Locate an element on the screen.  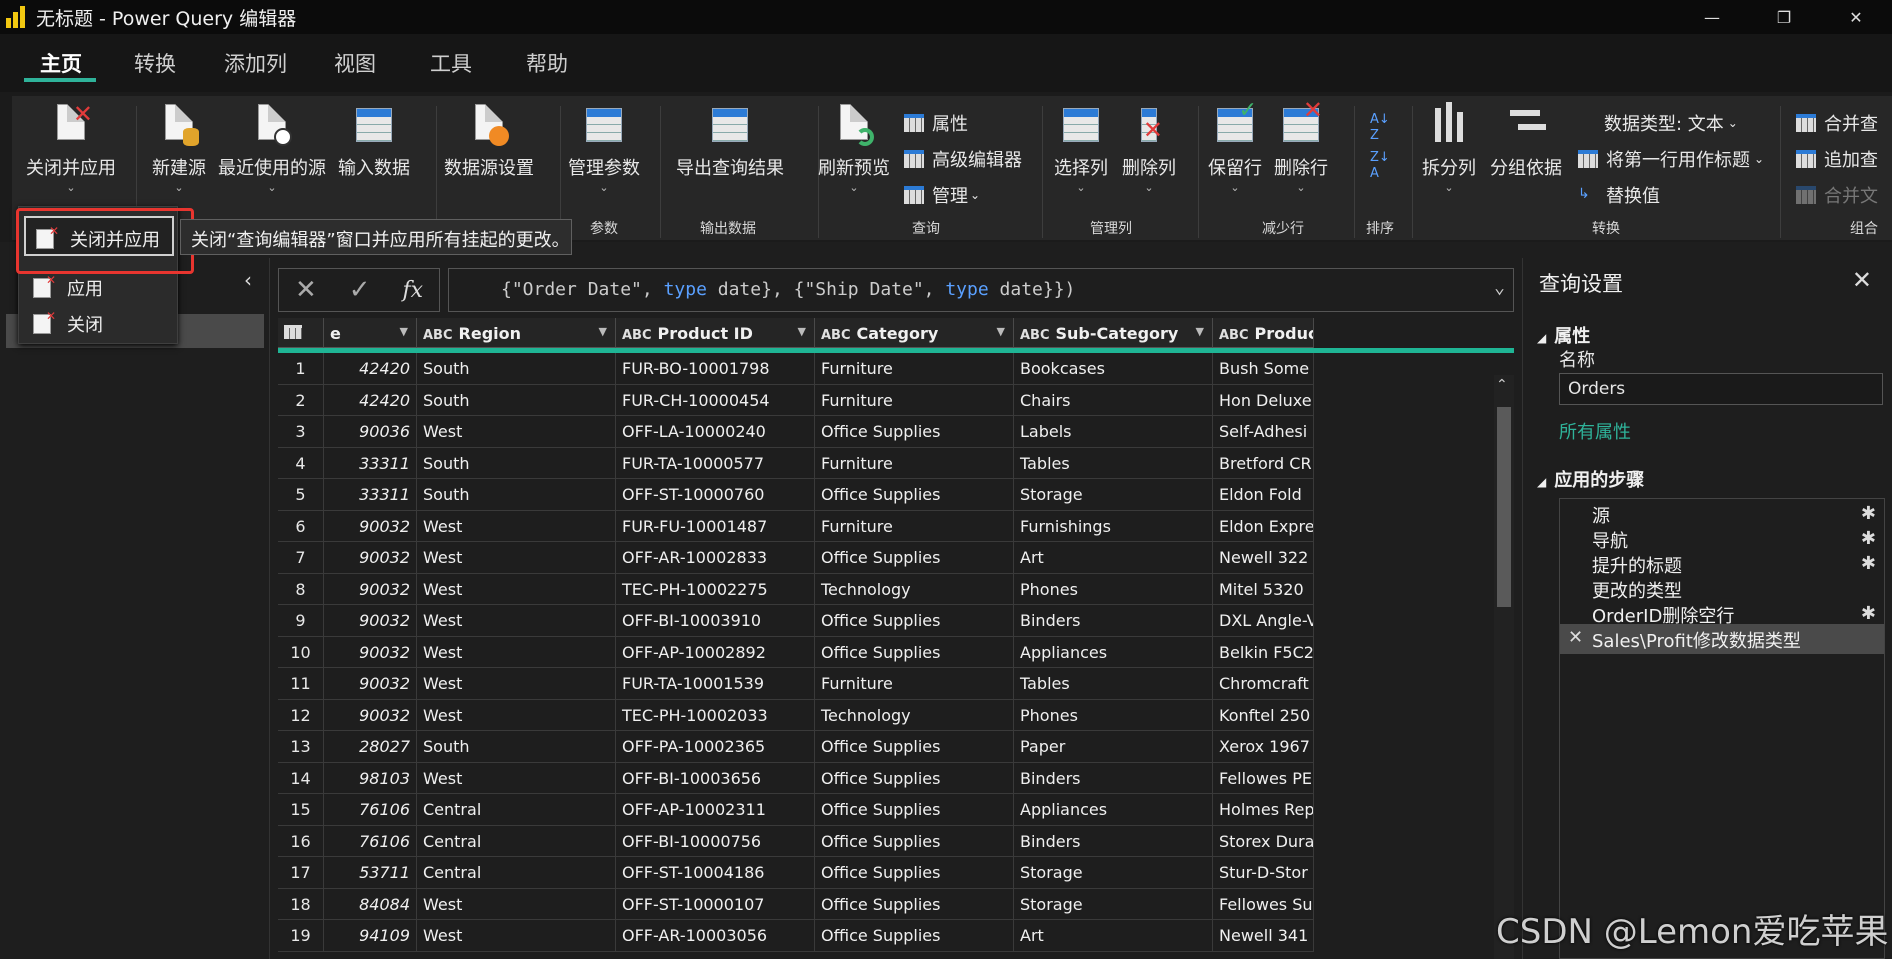
table-cell: OFF-PA-10002365 is located at coordinates (715, 746).